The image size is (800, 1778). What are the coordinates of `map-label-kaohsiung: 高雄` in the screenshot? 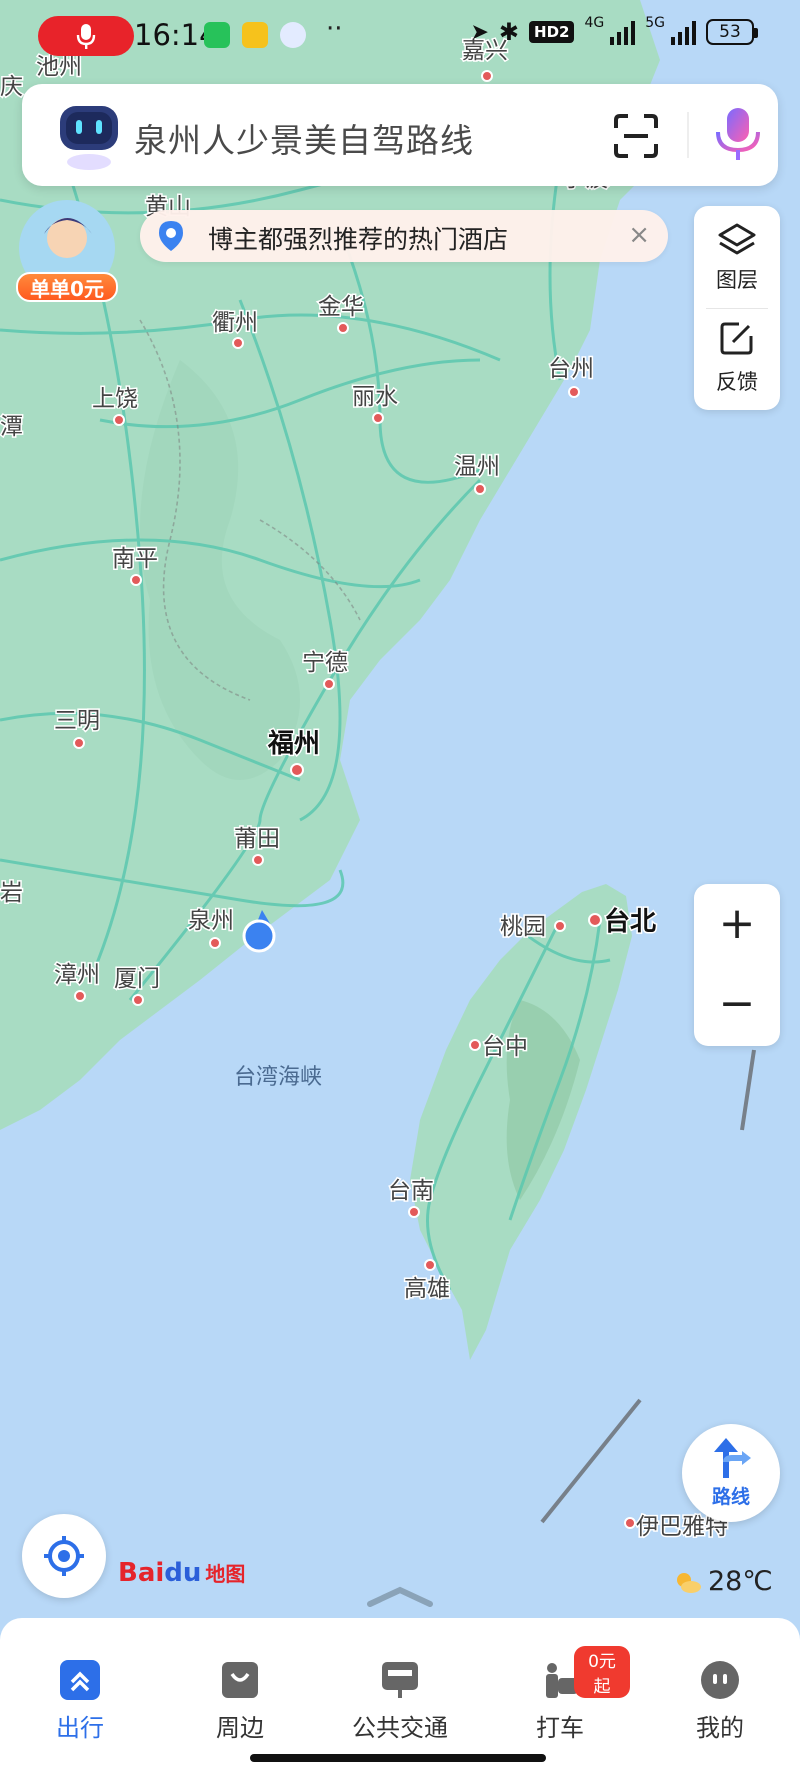 It's located at (427, 1289).